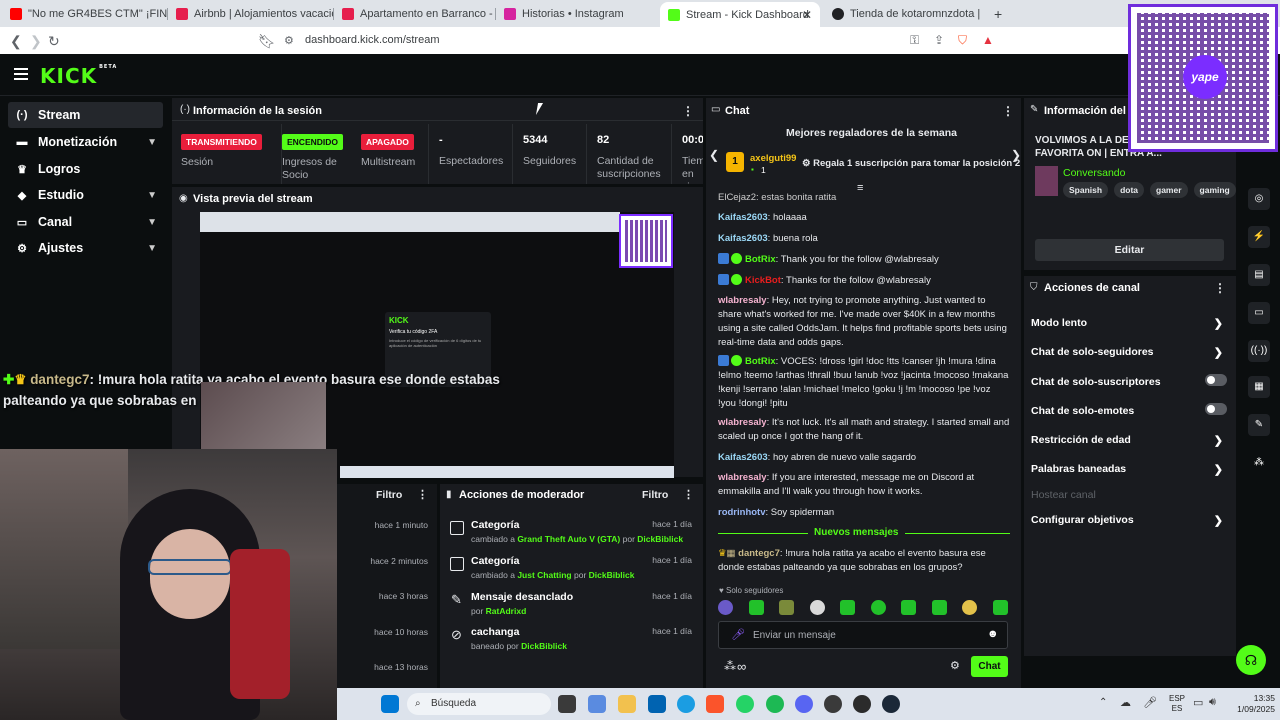 This screenshot has width=1280, height=720. Describe the element at coordinates (1129, 440) in the screenshot. I see `action-age-restriction: Restricción de edad ❯` at that location.